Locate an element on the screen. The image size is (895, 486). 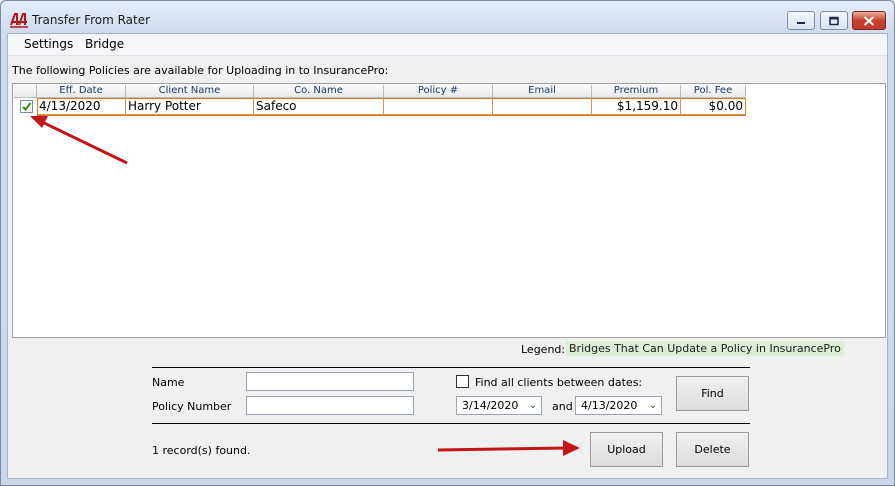
close-button is located at coordinates (869, 20).